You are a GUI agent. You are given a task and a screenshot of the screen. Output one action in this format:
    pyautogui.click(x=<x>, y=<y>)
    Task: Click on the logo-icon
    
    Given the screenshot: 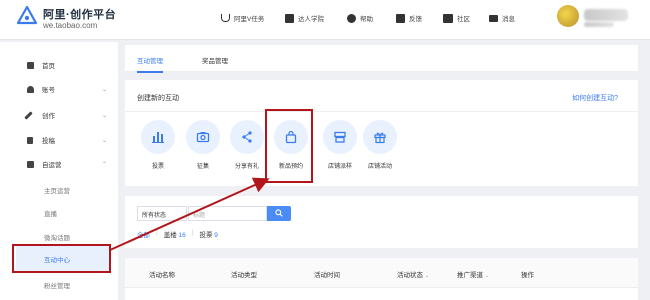 What is the action you would take?
    pyautogui.click(x=27, y=16)
    